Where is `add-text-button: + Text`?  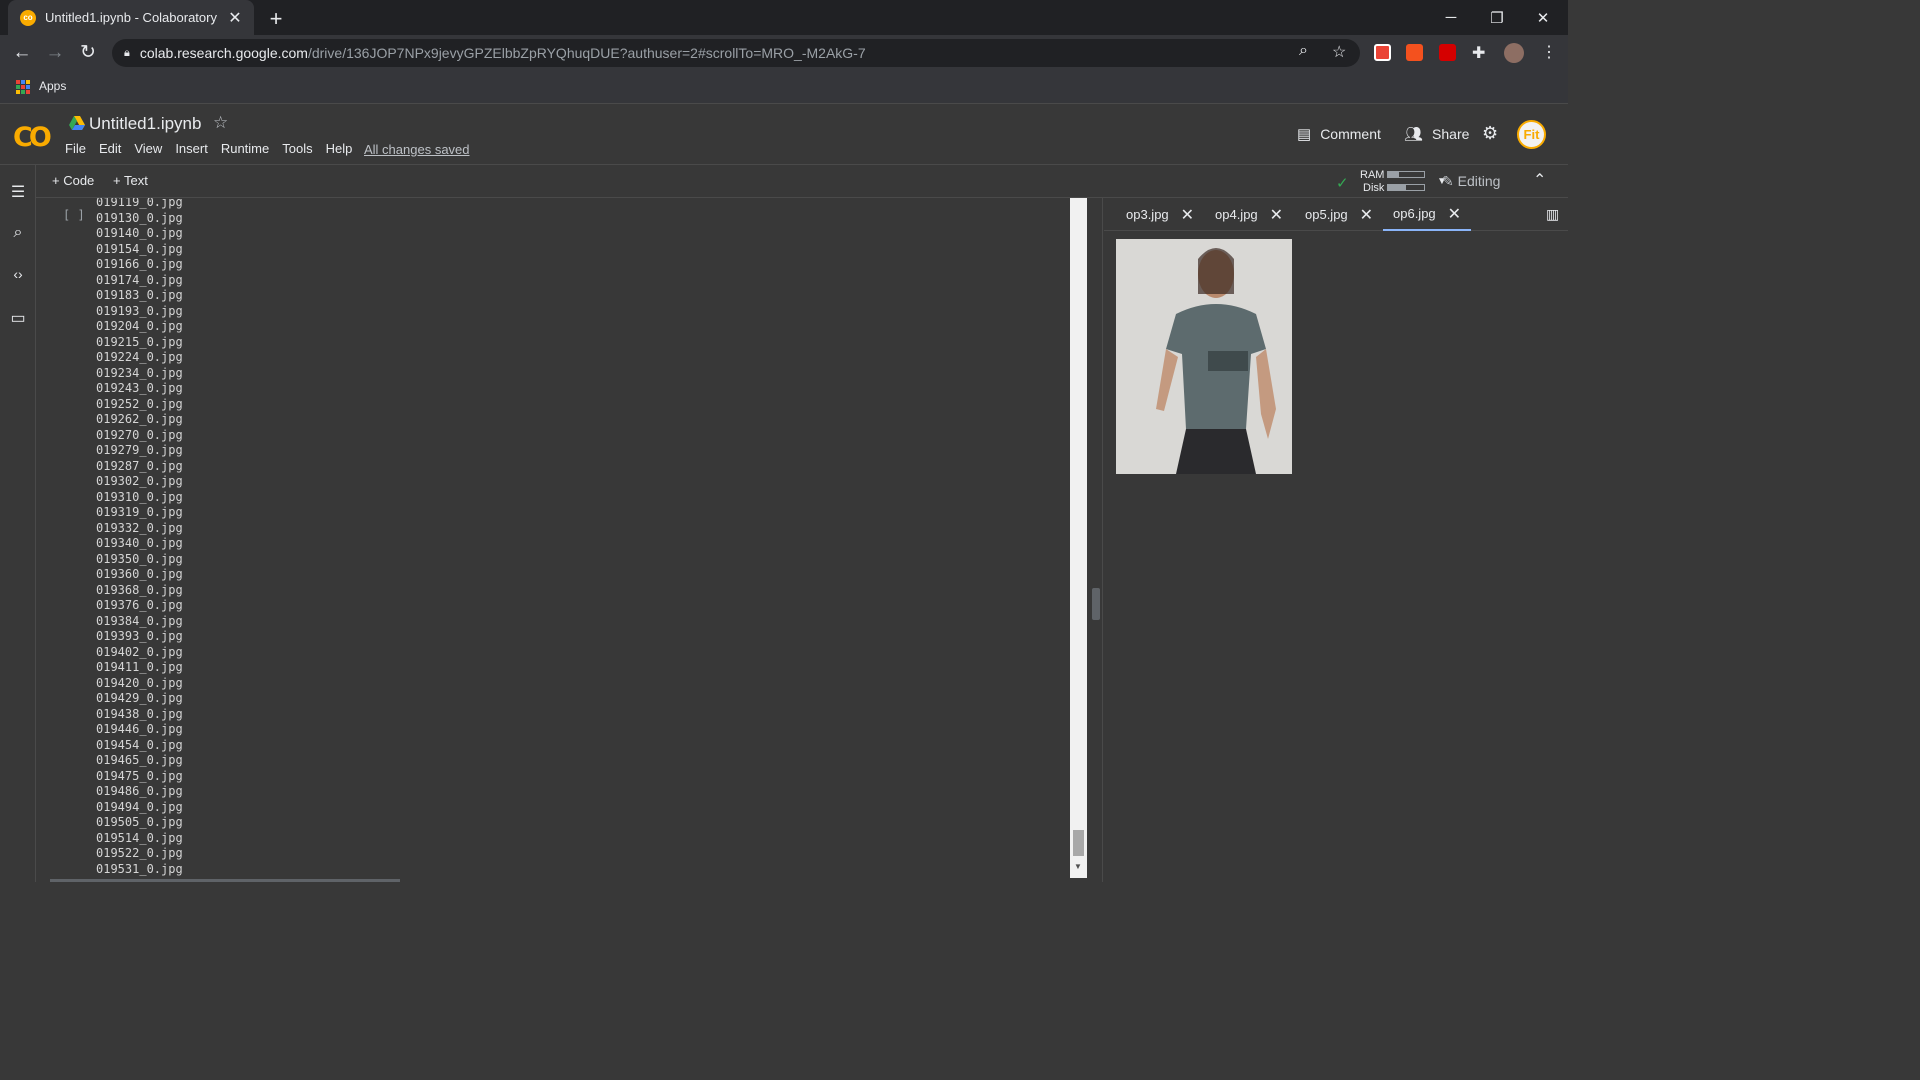 add-text-button: + Text is located at coordinates (130, 180).